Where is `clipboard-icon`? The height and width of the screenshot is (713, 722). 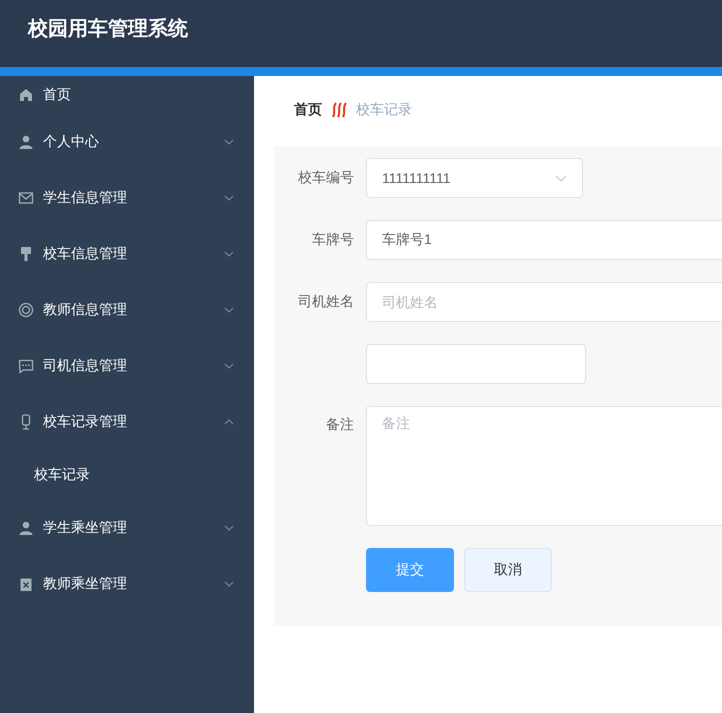
clipboard-icon is located at coordinates (26, 584).